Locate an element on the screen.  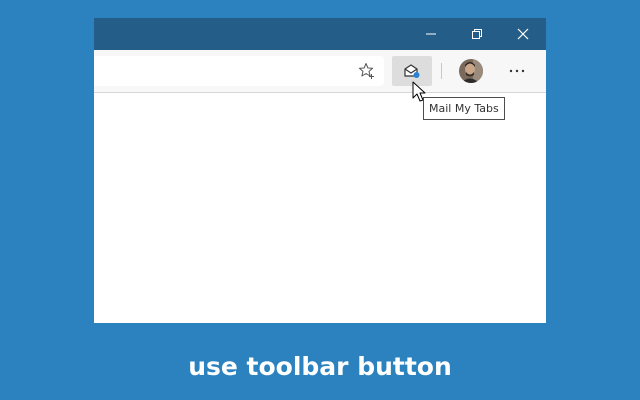
title-bar is located at coordinates (320, 34).